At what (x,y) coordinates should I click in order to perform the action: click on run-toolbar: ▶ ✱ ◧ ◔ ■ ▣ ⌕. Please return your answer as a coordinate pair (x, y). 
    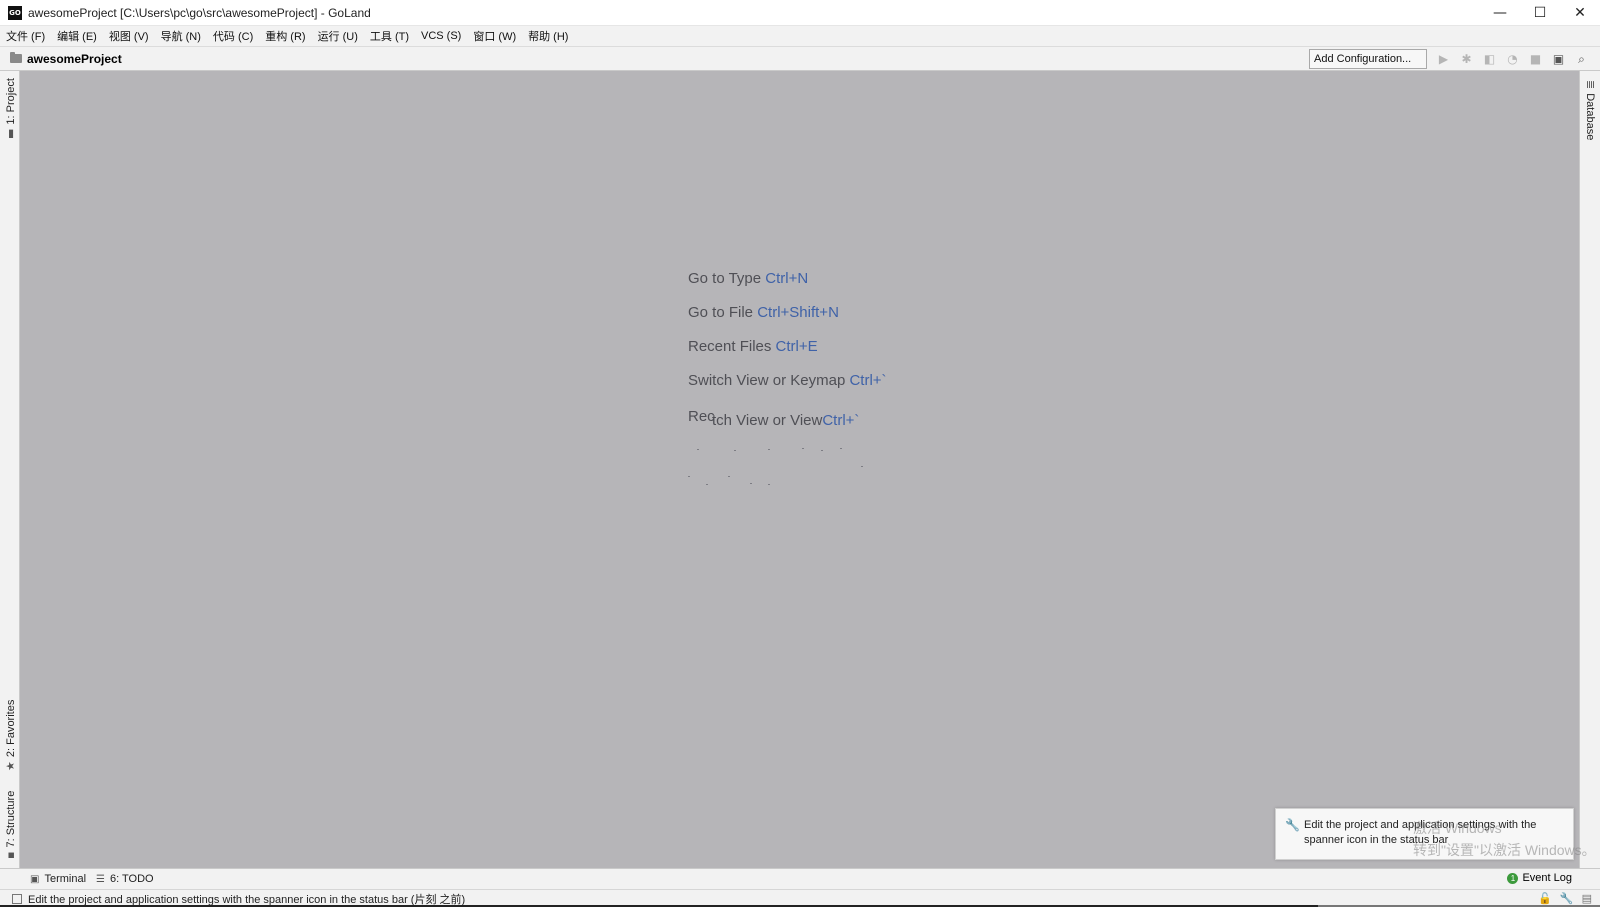
    Looking at the image, I should click on (1512, 59).